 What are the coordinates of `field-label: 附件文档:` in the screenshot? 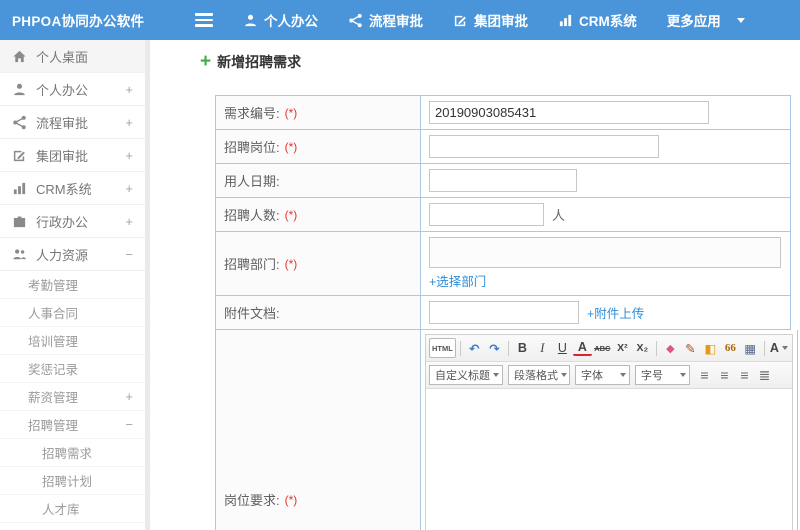 It's located at (252, 313).